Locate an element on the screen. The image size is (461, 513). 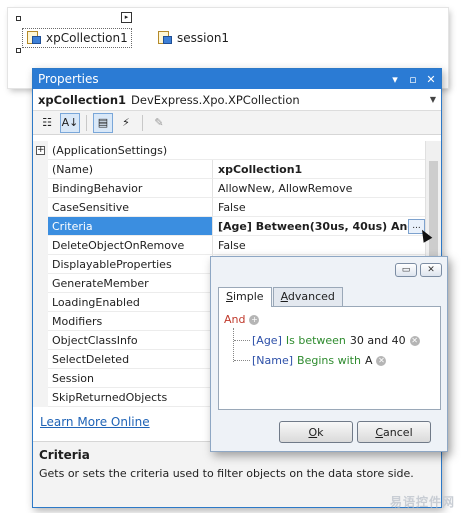
property-name: GenerateMember is located at coordinates (130, 283).